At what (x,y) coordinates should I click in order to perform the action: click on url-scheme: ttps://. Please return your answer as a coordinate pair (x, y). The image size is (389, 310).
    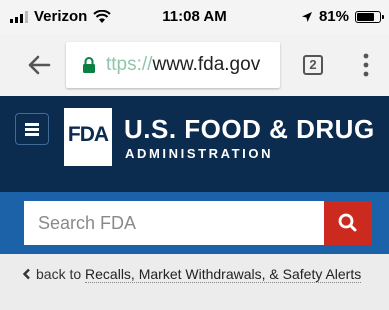
    Looking at the image, I should click on (129, 64).